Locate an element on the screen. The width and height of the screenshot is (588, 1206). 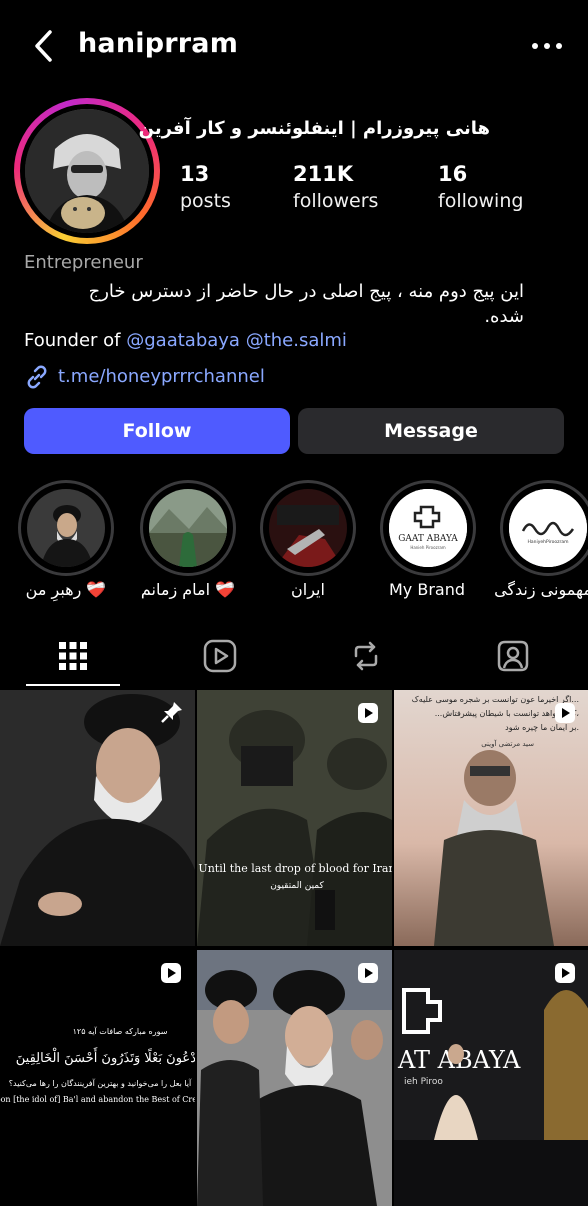
highlight-label: ایران is located at coordinates (308, 589).